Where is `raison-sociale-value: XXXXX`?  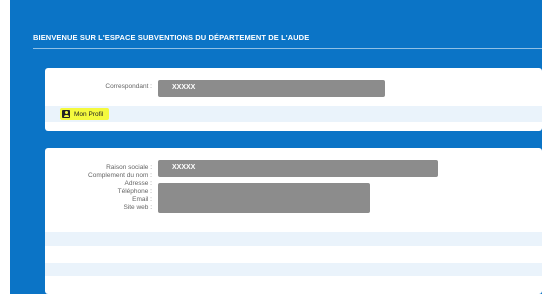 raison-sociale-value: XXXXX is located at coordinates (184, 167).